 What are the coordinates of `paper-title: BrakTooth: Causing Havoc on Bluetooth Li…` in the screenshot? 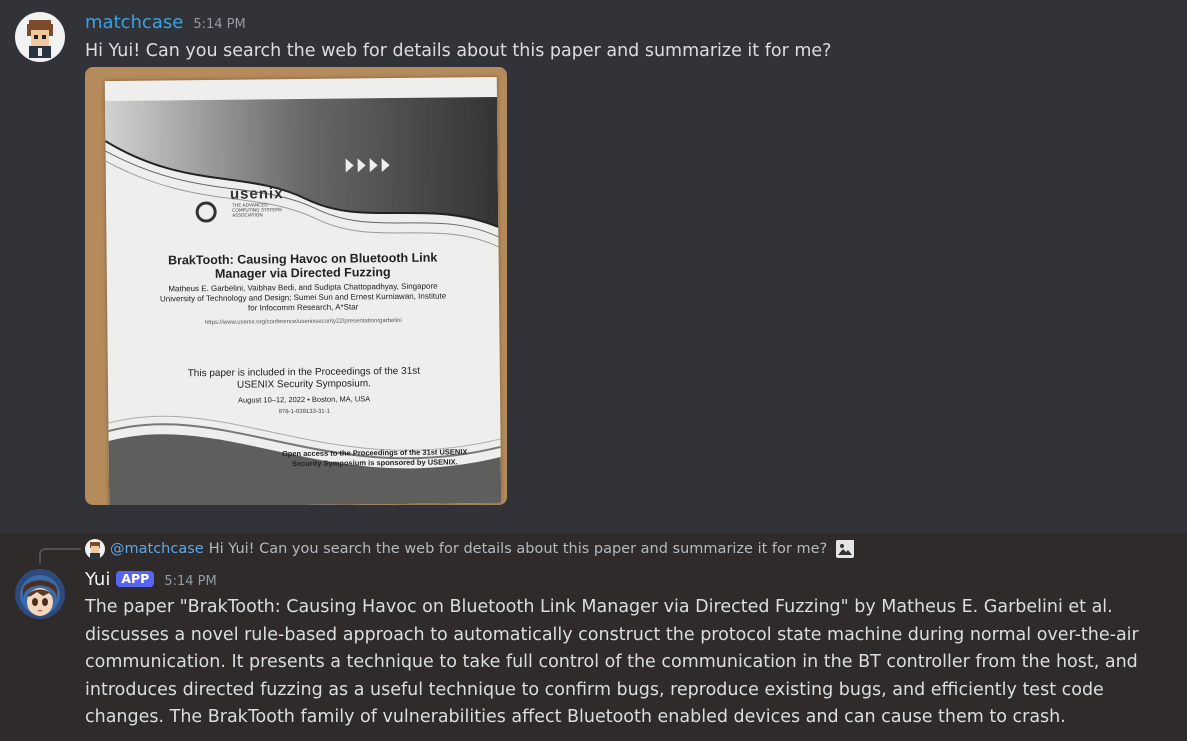 It's located at (302, 265).